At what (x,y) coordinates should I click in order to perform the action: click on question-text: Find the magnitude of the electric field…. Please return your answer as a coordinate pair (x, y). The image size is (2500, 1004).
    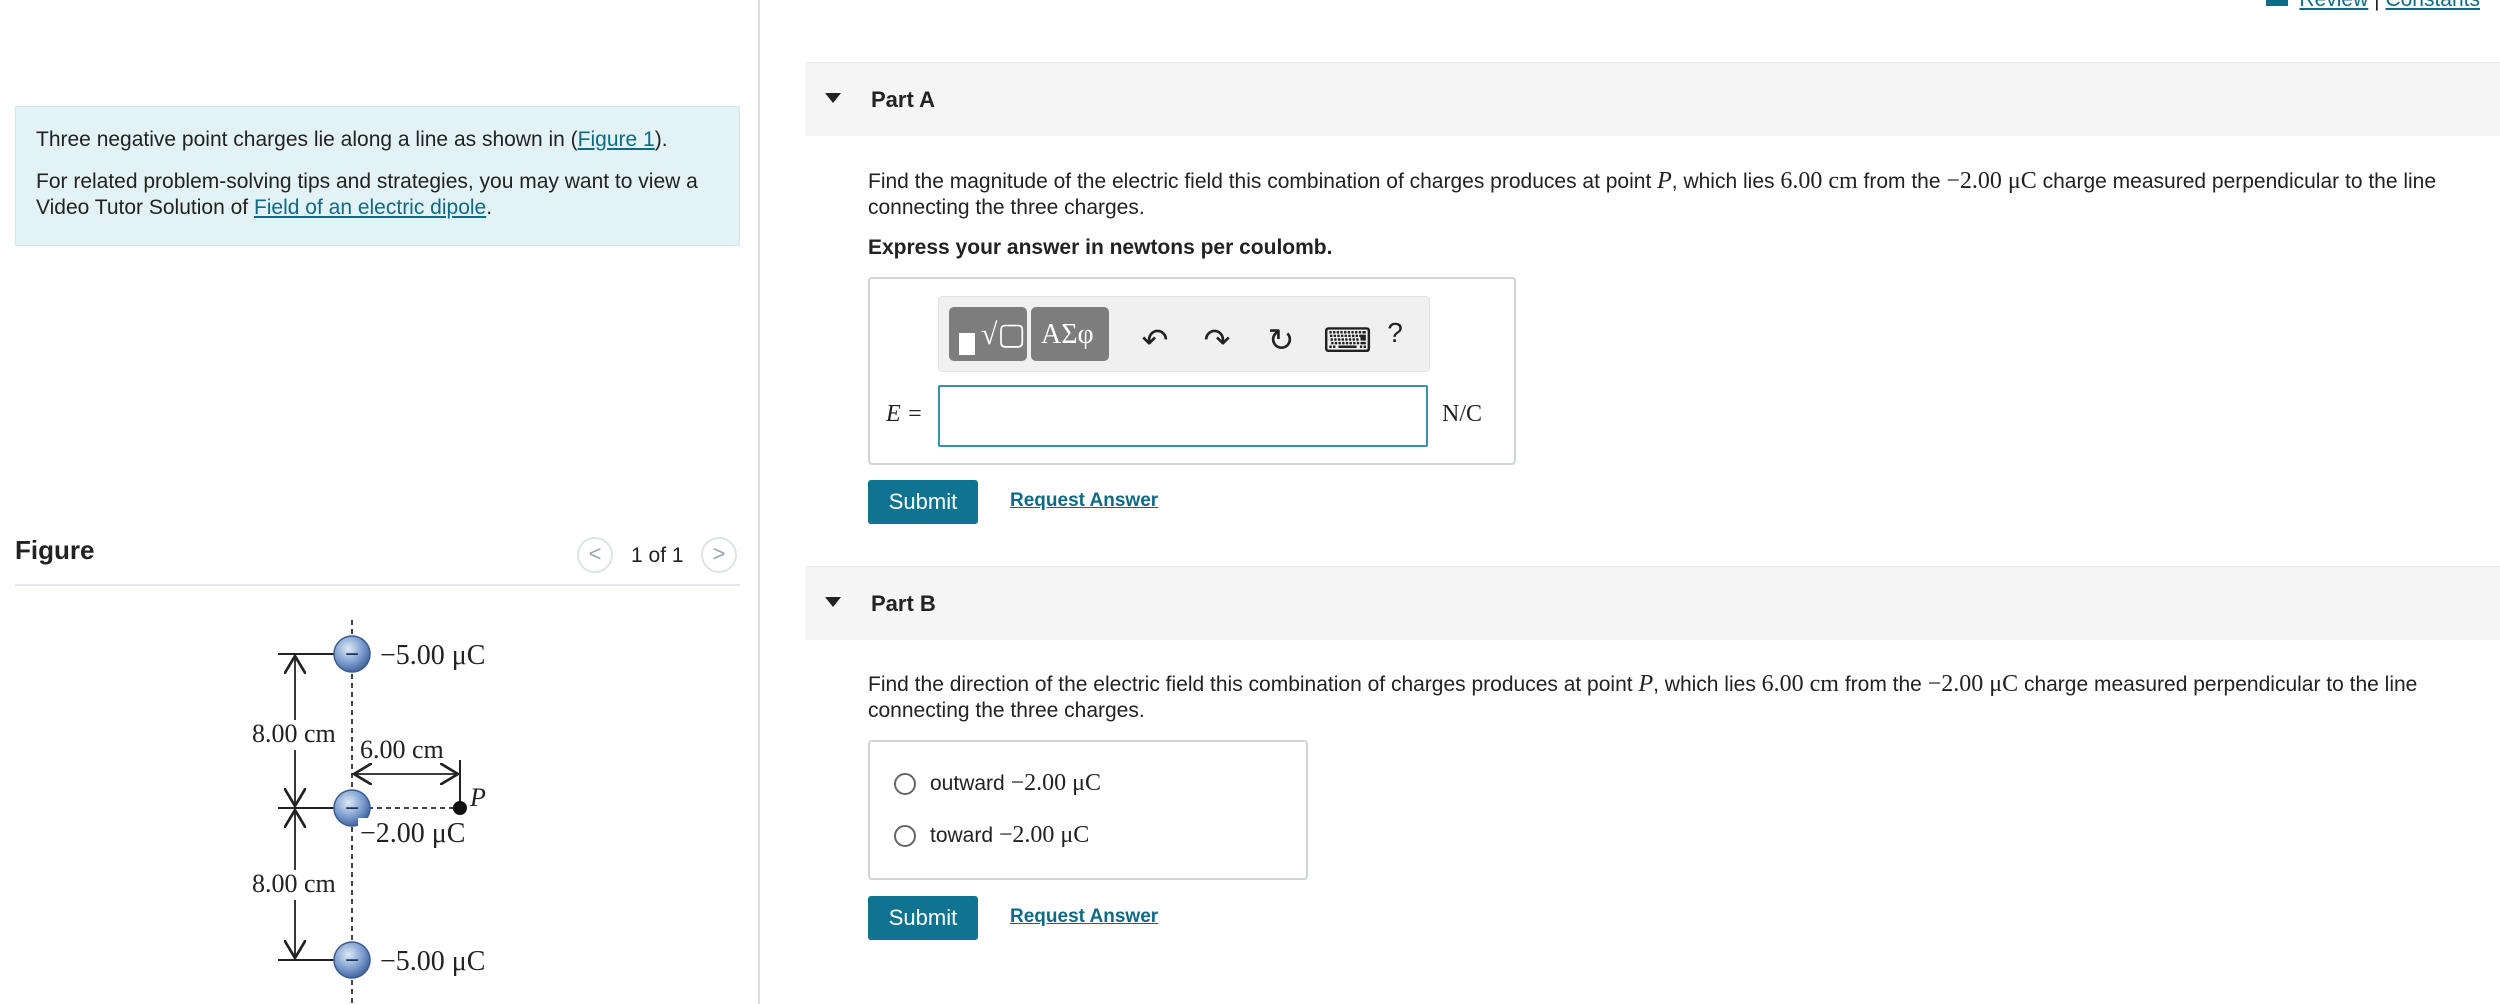
    Looking at the image, I should click on (1263, 181).